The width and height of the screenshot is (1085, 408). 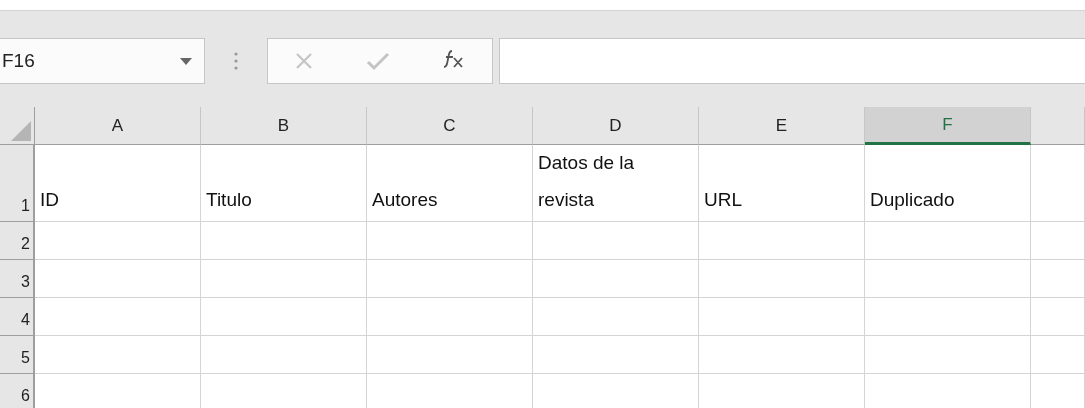 I want to click on table-cell: ID, so click(x=118, y=183).